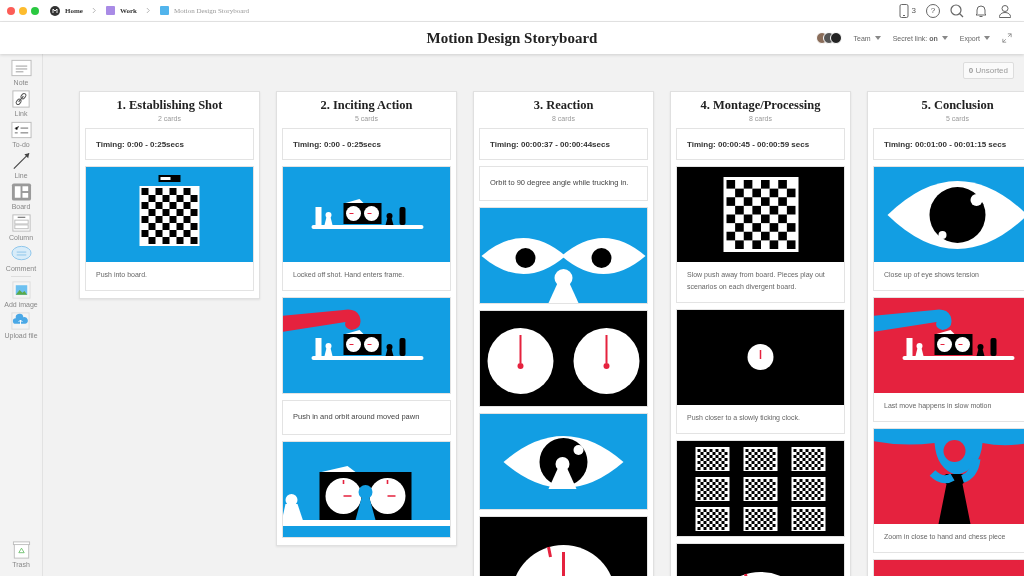  What do you see at coordinates (23, 10) in the screenshot?
I see `minimize-window-dot` at bounding box center [23, 10].